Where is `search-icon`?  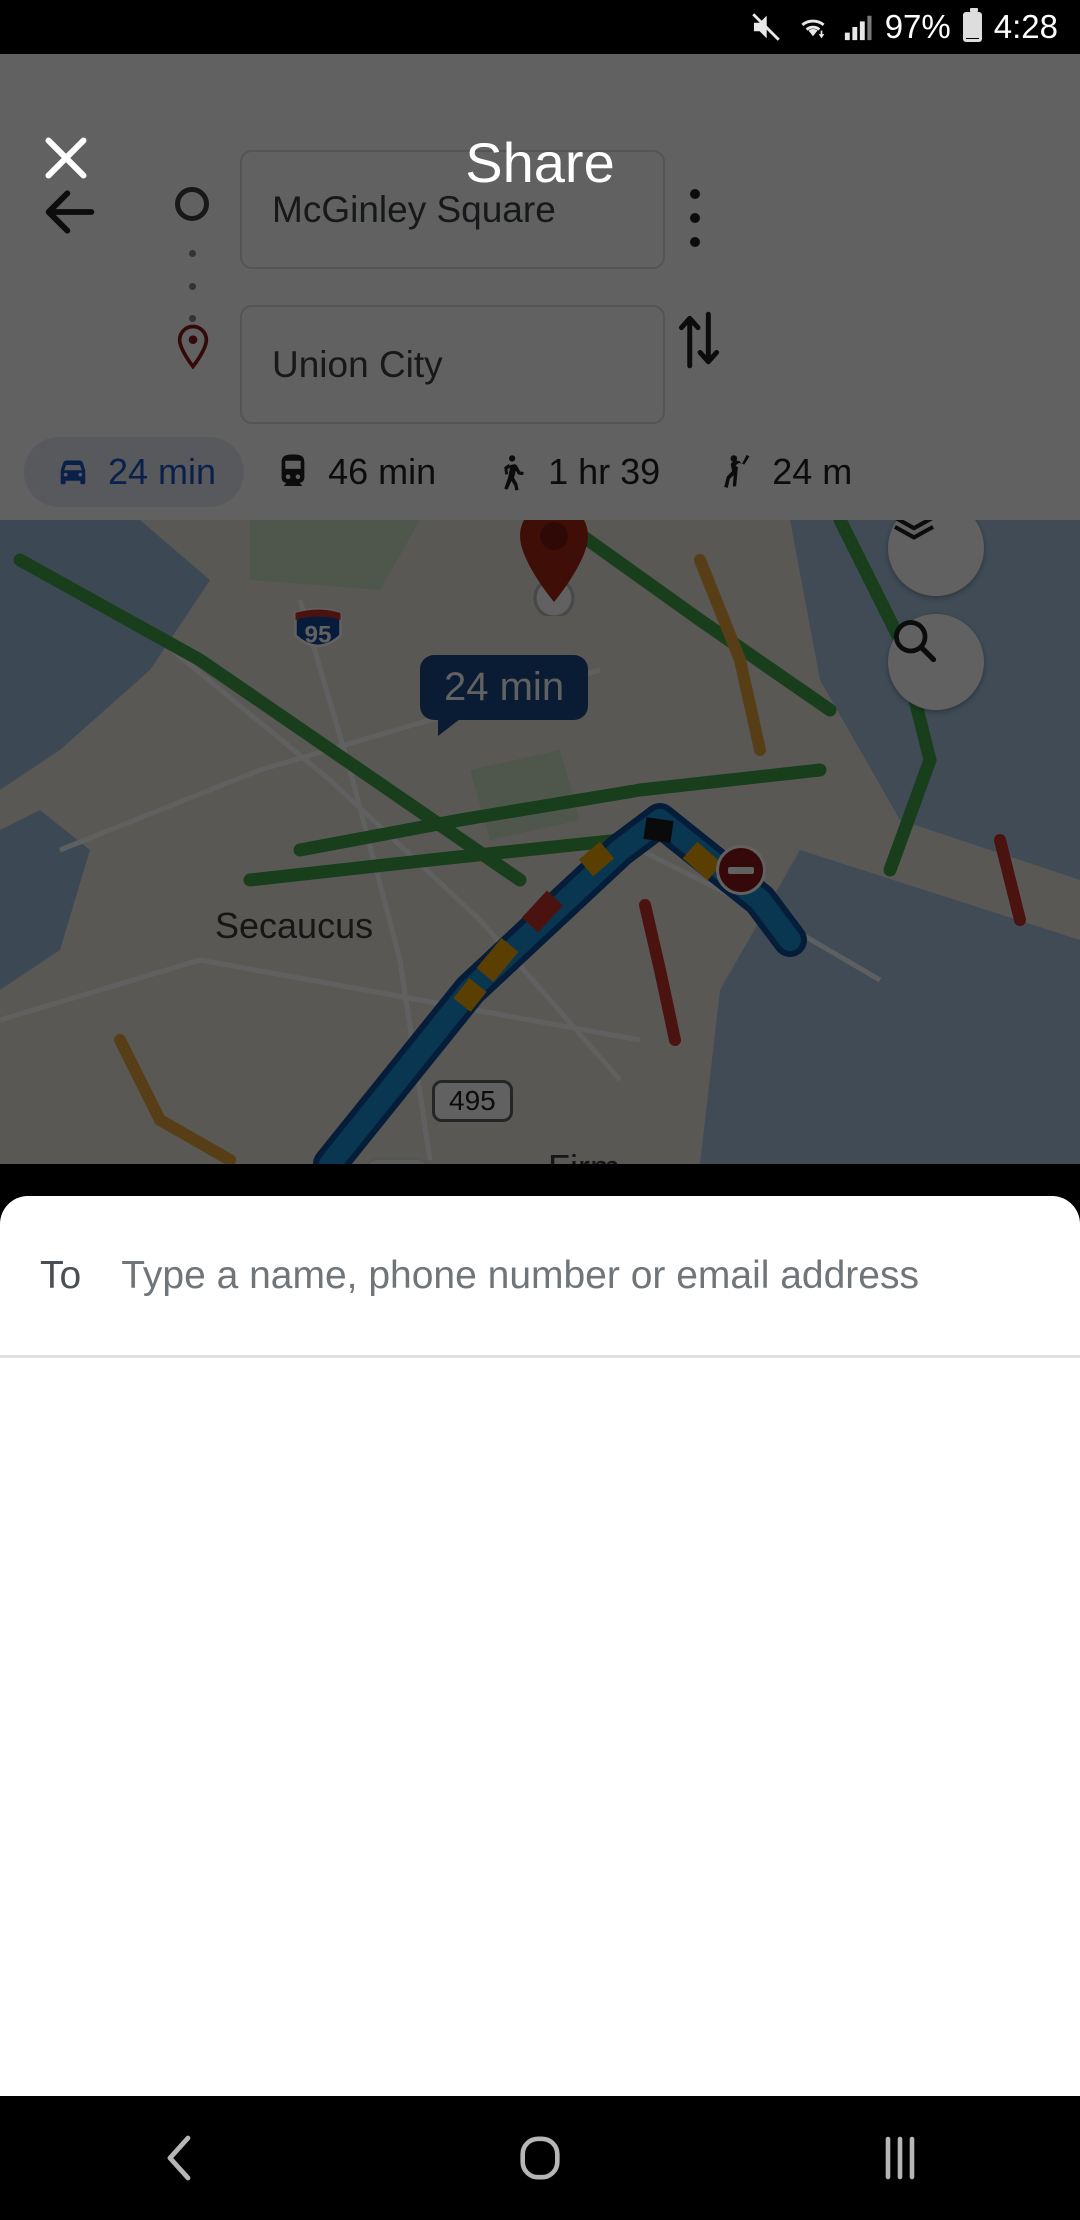
search-icon is located at coordinates (936, 662).